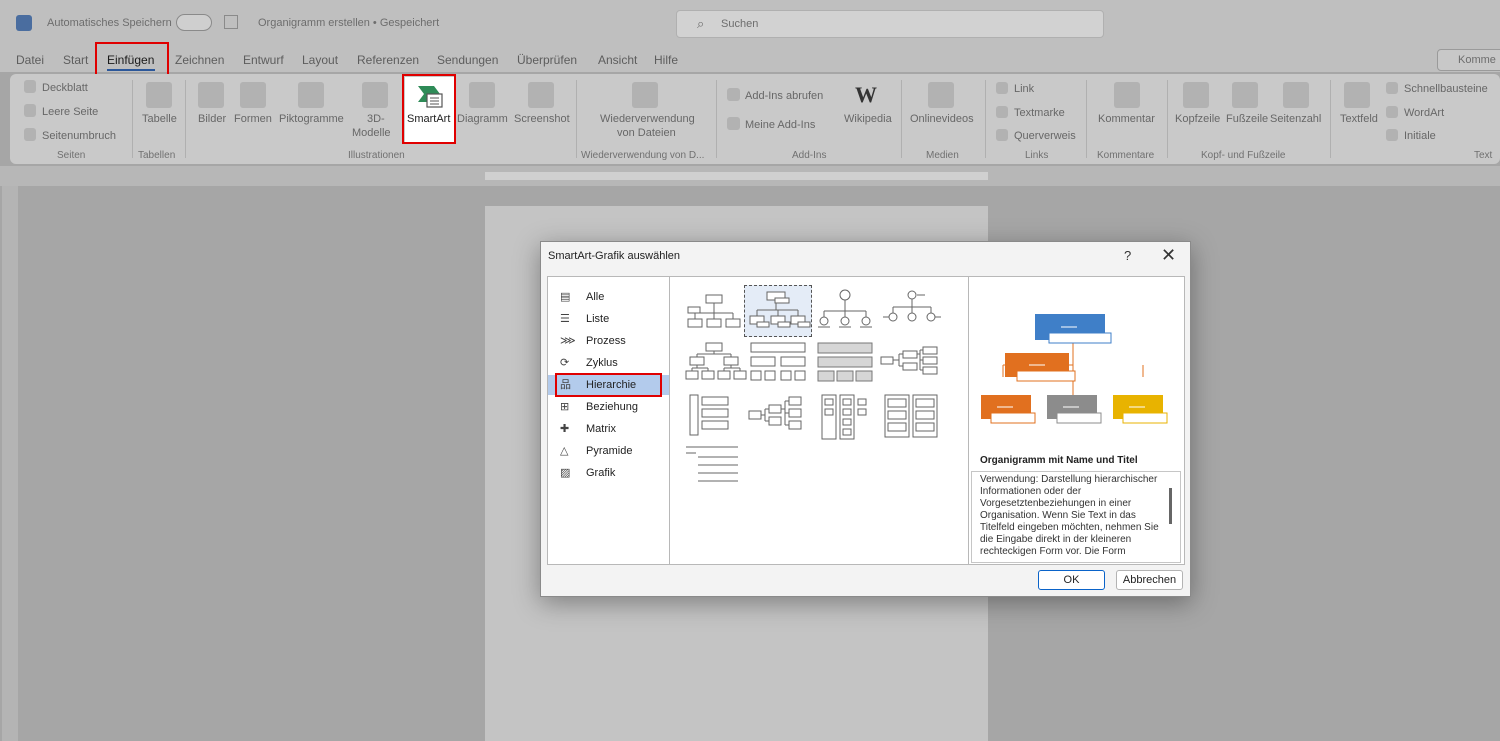 This screenshot has height=741, width=1500. Describe the element at coordinates (1002, 135) in the screenshot. I see `cross-reference-icon` at that location.